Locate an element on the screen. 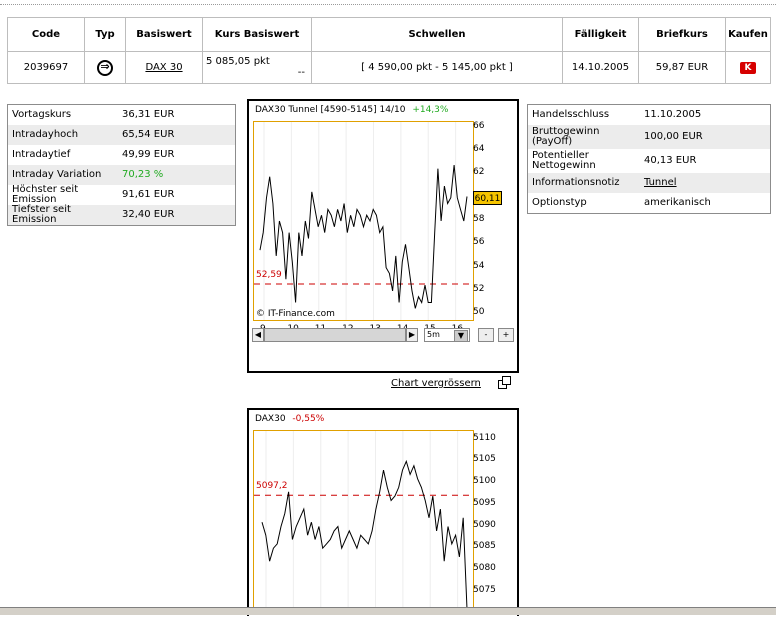 The height and width of the screenshot is (618, 776). y-tick-label: 5090 is located at coordinates (484, 524).